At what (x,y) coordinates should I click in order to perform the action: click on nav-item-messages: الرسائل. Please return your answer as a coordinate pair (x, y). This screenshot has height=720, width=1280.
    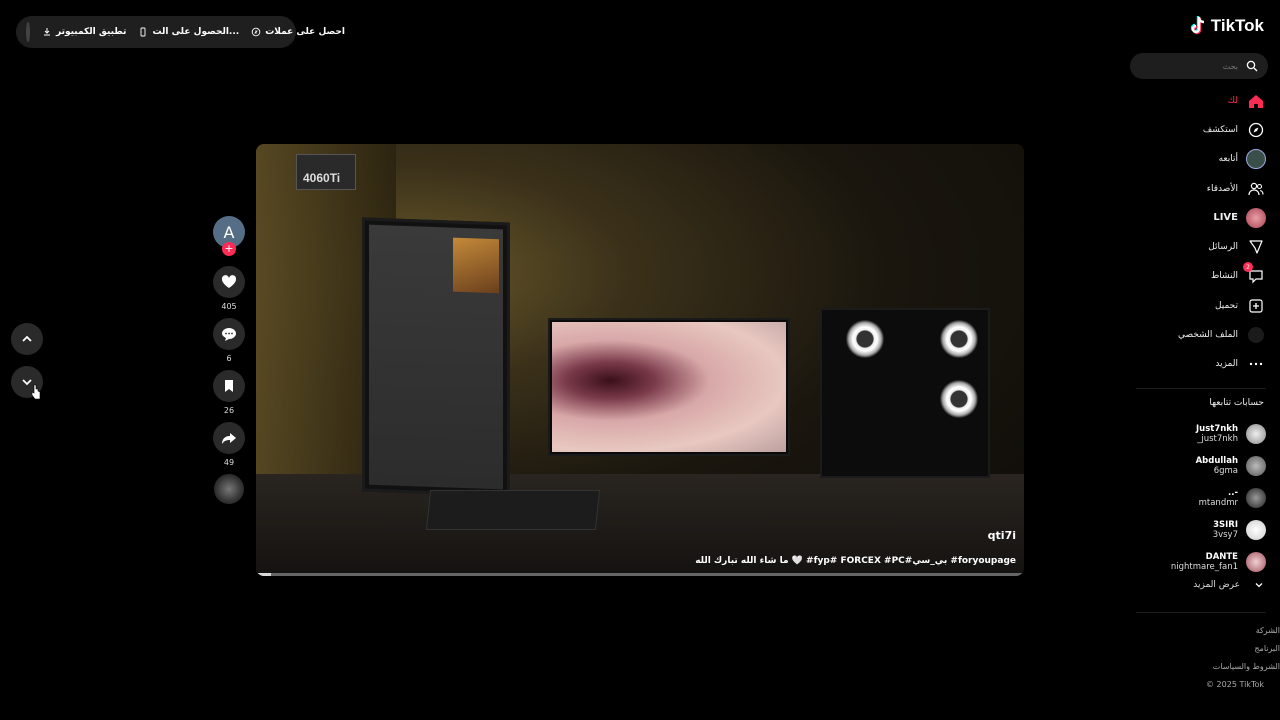
    Looking at the image, I should click on (1196, 246).